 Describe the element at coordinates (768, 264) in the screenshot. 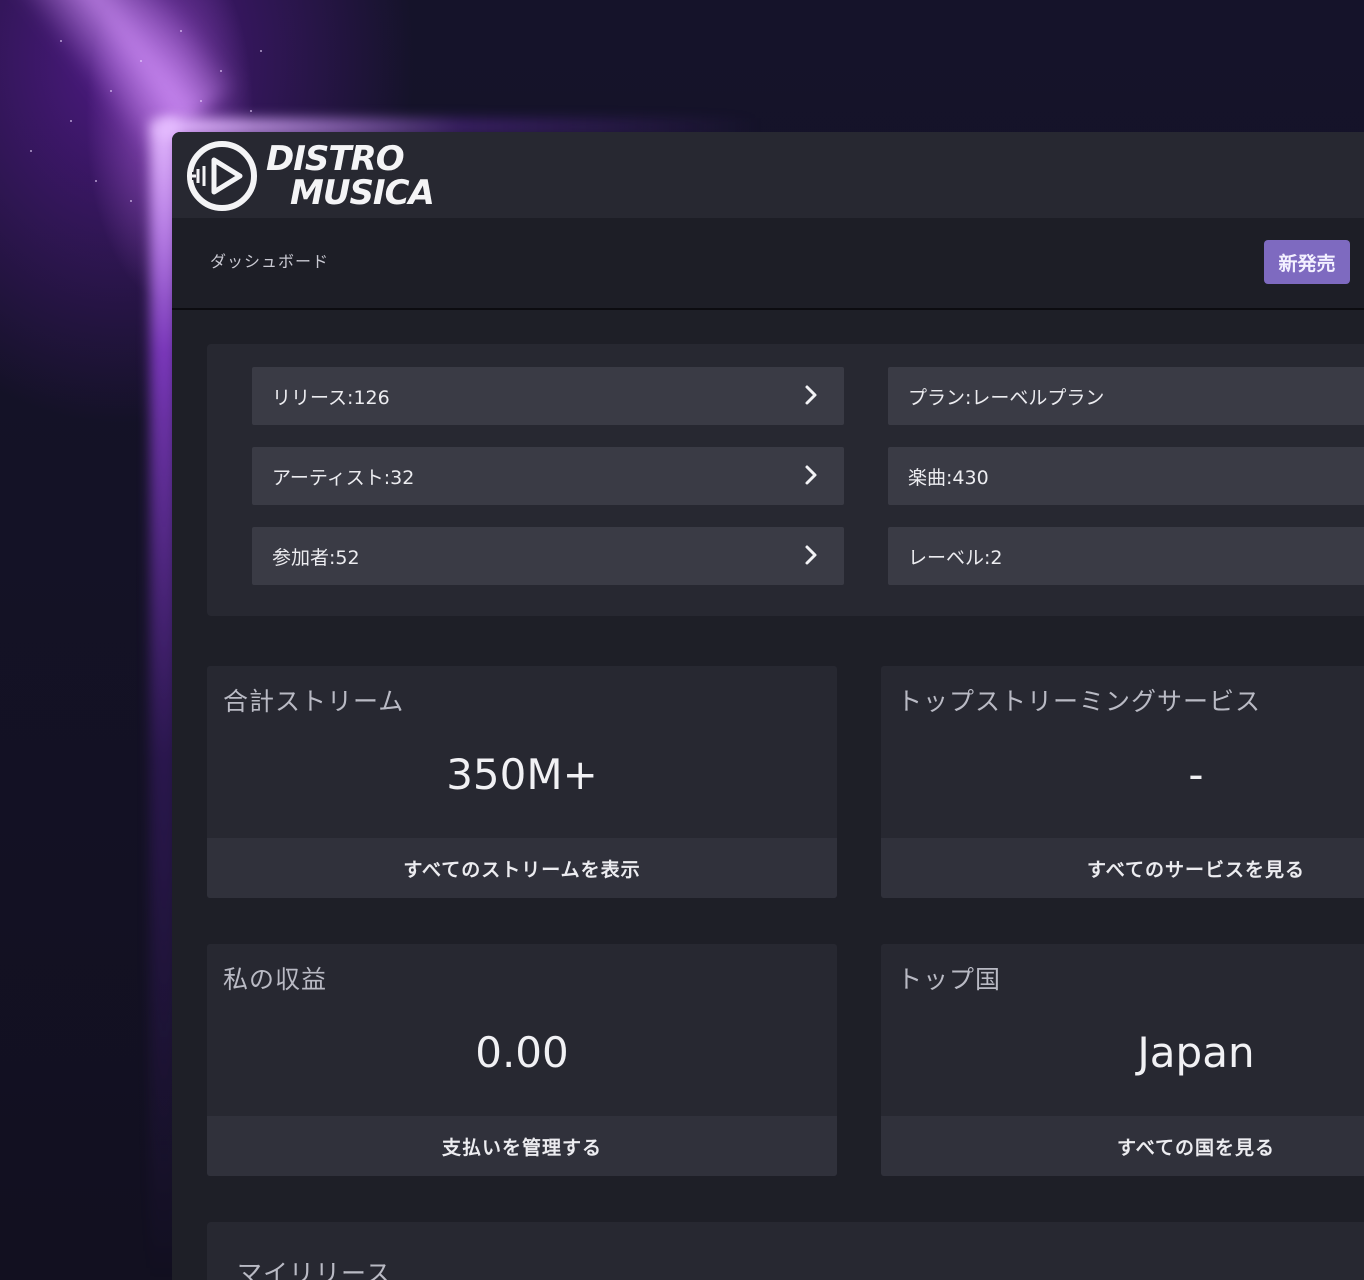

I see `page-header: ダッシュボード 新発売` at that location.